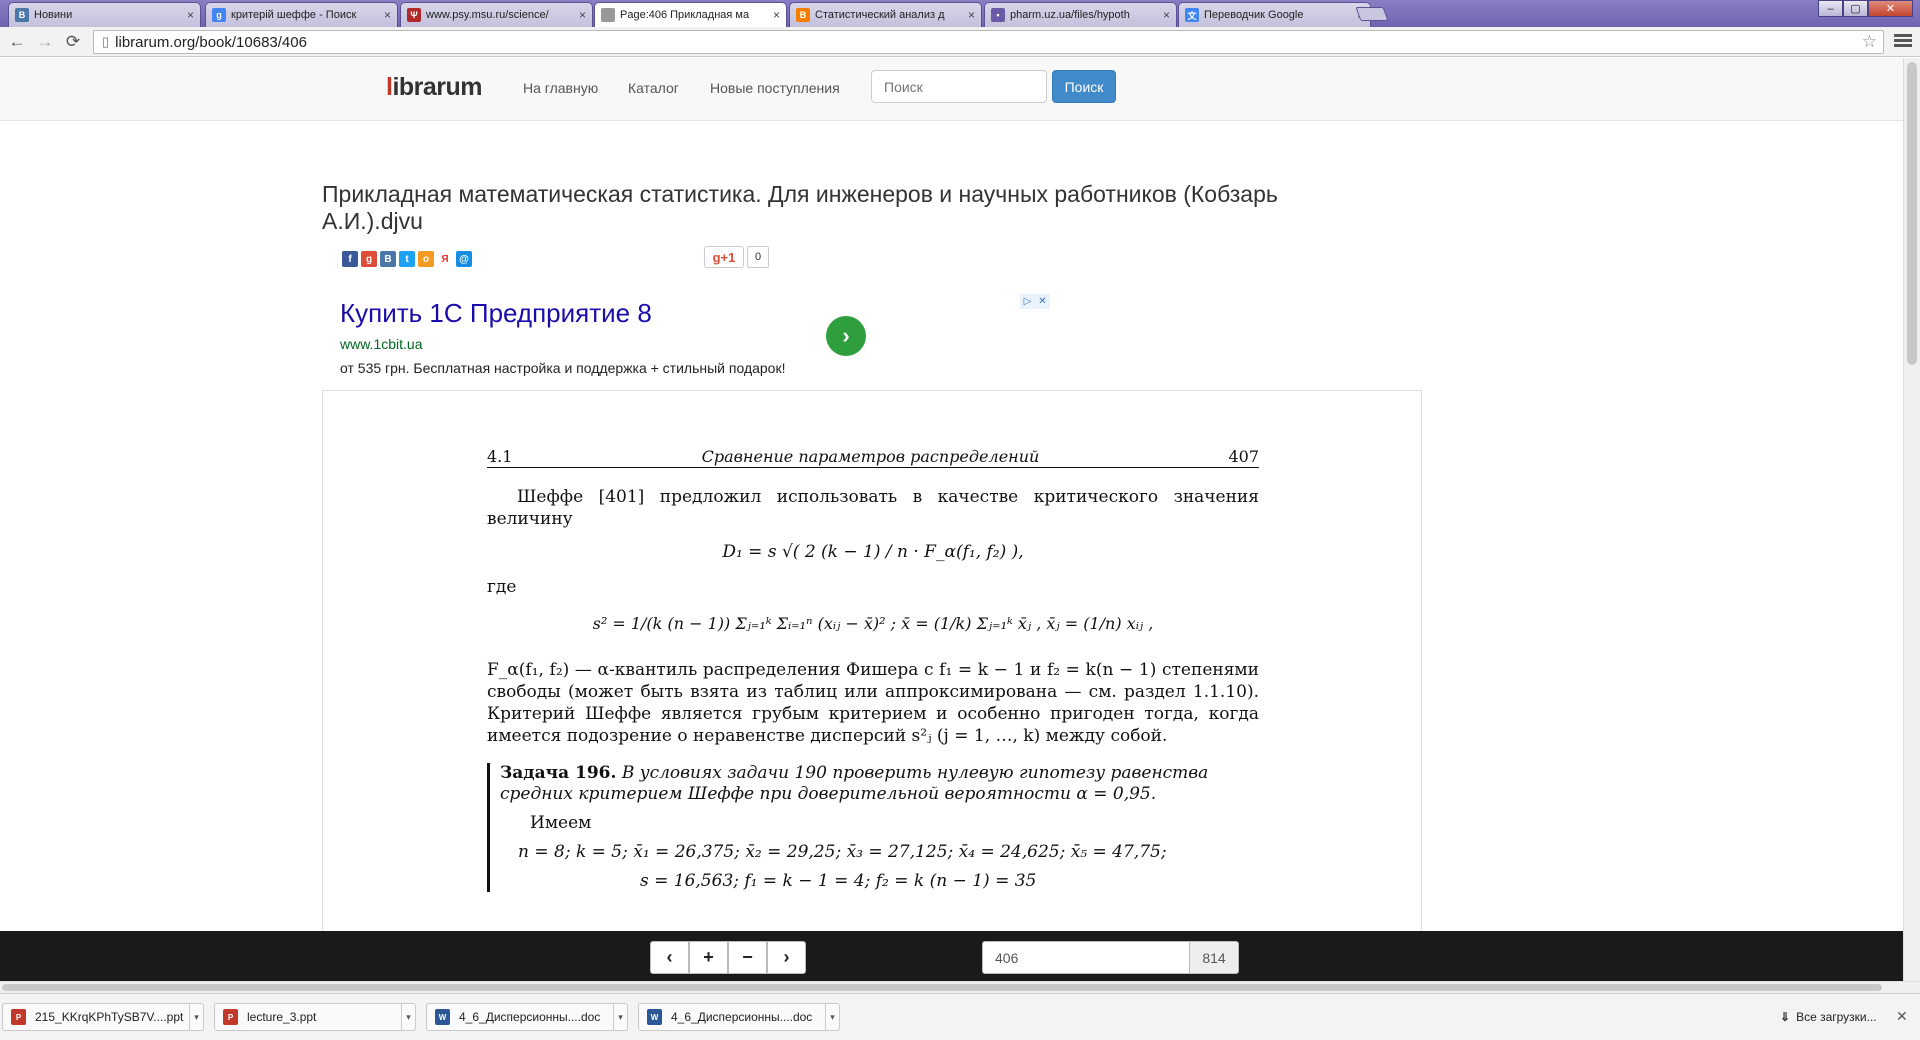  Describe the element at coordinates (1902, 1016) in the screenshot. I see `close-icon: ✕` at that location.